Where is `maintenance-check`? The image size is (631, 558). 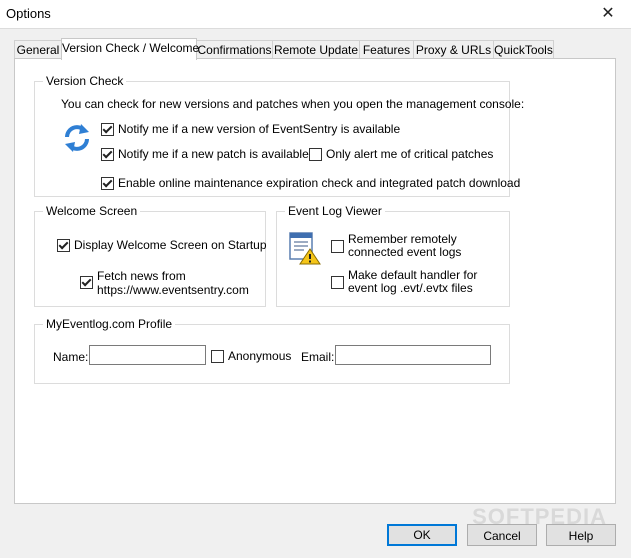 maintenance-check is located at coordinates (107, 183).